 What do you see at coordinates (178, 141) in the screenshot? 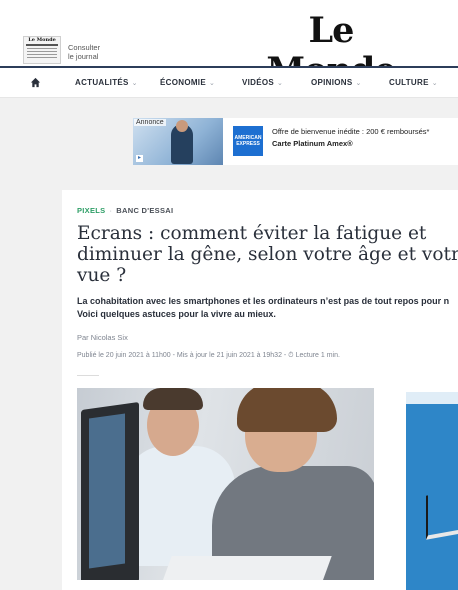
I see `ad-image: Annonce ▸` at bounding box center [178, 141].